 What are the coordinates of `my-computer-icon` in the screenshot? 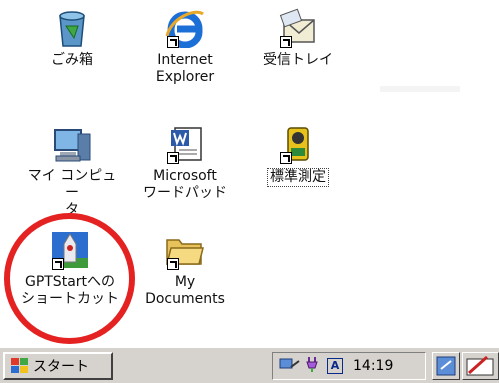 It's located at (72, 144).